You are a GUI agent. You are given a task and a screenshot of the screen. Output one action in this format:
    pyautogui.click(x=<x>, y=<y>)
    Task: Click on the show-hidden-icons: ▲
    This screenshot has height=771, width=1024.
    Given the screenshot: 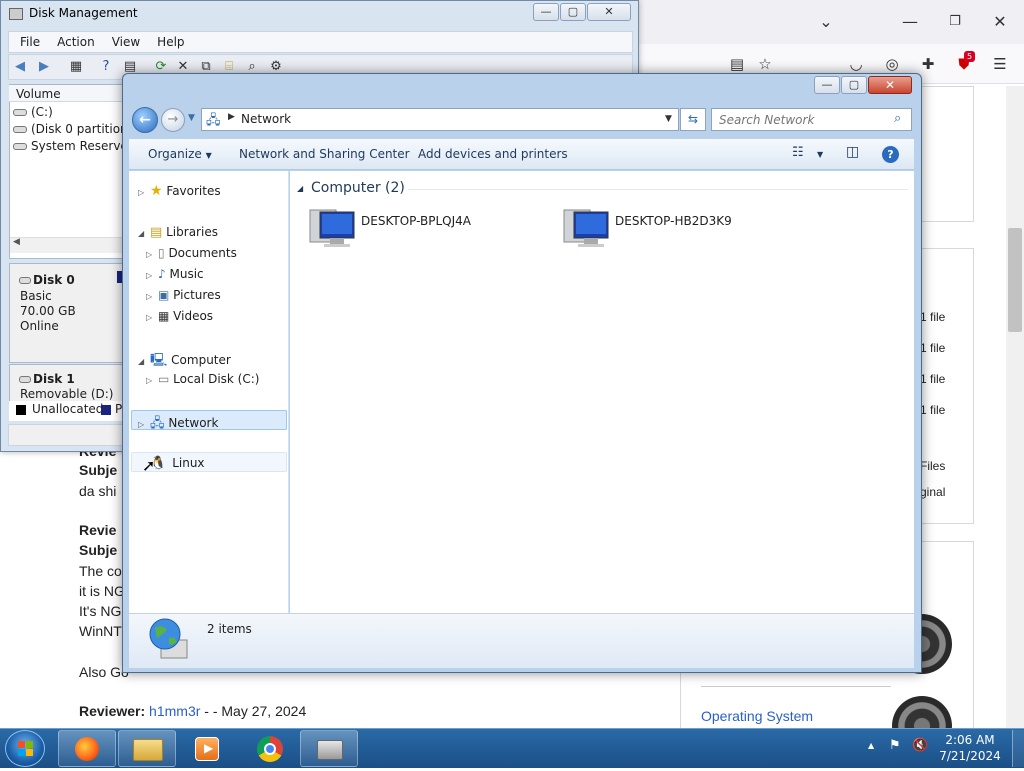 What is the action you would take?
    pyautogui.click(x=871, y=745)
    